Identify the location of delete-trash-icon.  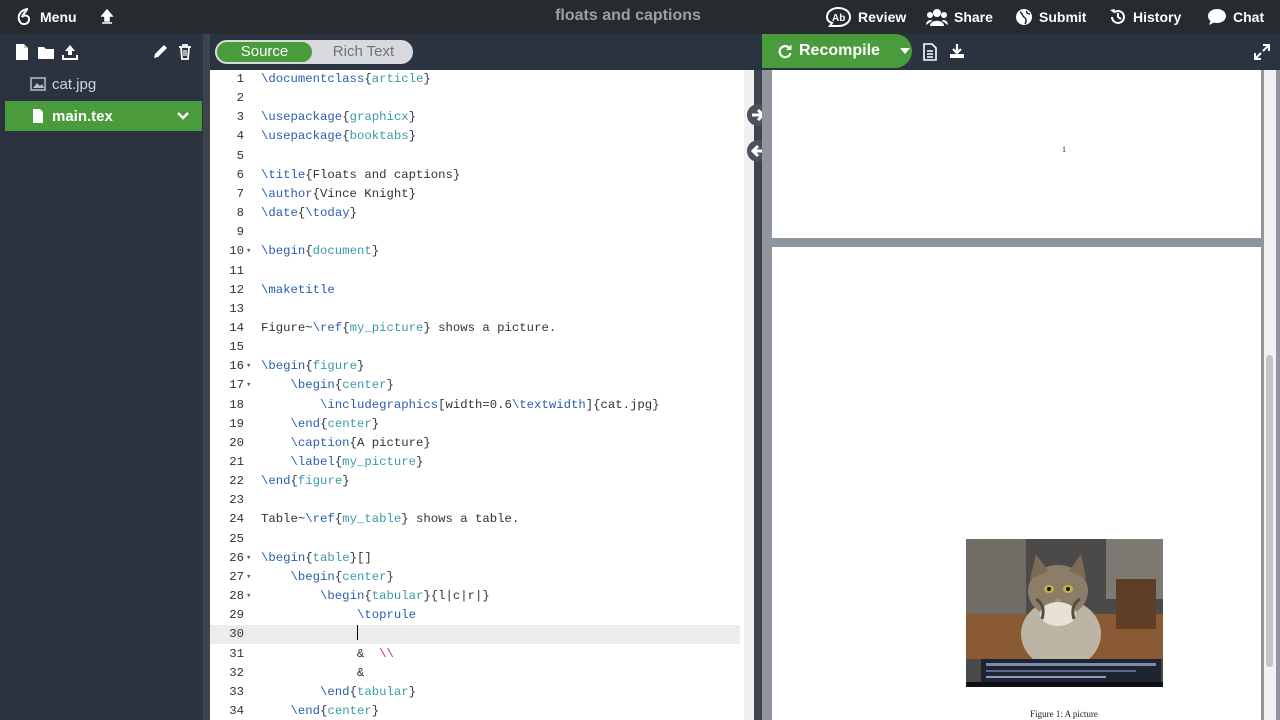
(185, 52).